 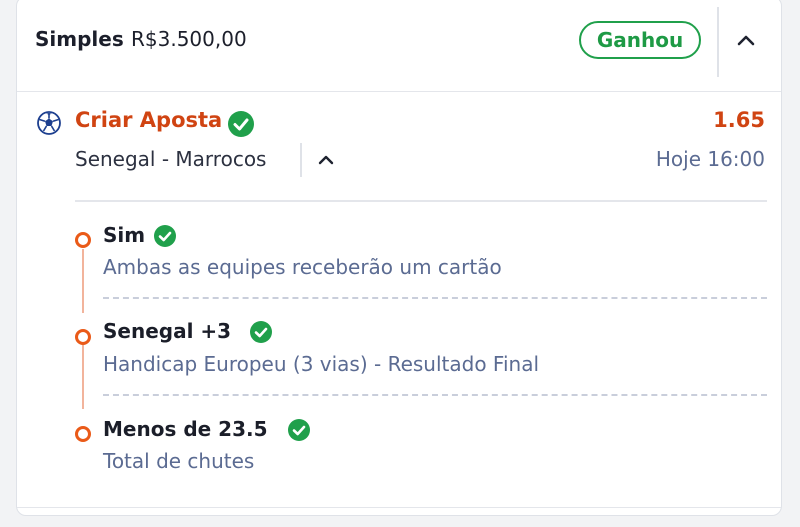 What do you see at coordinates (189, 39) in the screenshot?
I see `stake-amount: R$3.500,00` at bounding box center [189, 39].